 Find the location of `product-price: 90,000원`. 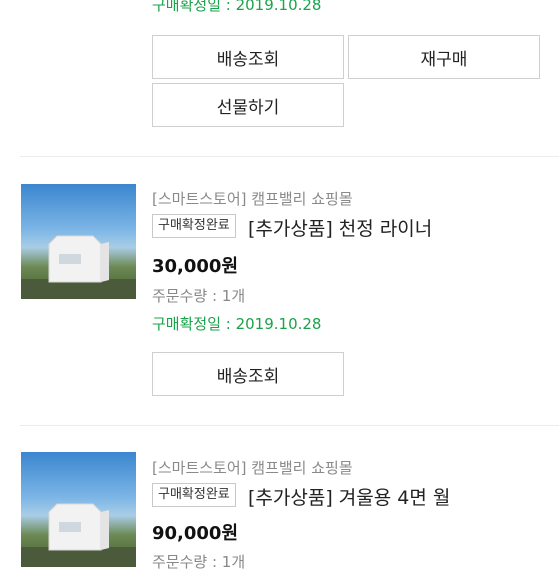

product-price: 90,000원 is located at coordinates (195, 533).